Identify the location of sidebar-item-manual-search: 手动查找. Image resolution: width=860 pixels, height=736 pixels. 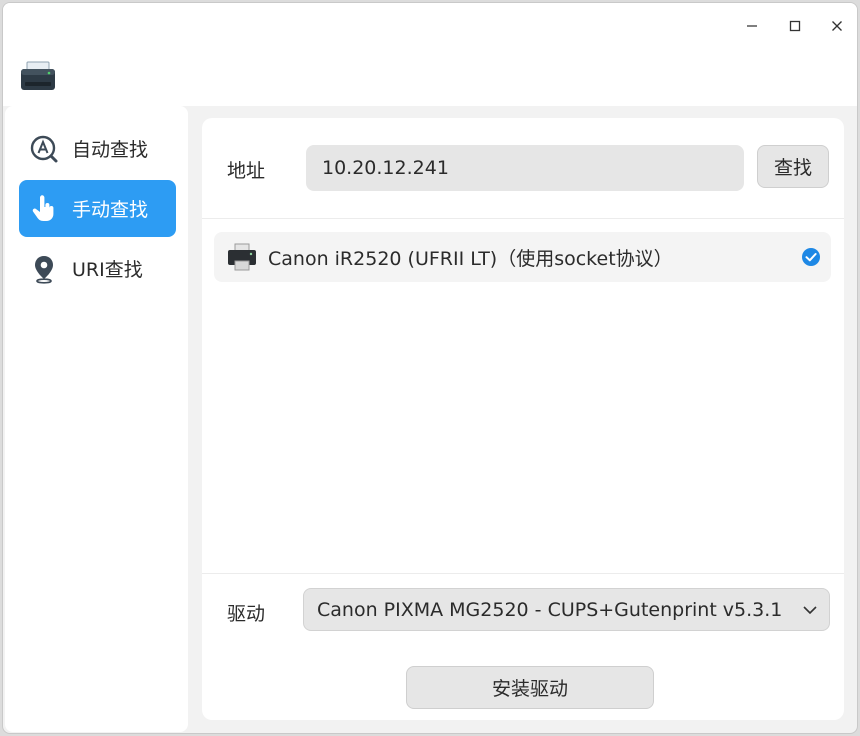
(97, 208).